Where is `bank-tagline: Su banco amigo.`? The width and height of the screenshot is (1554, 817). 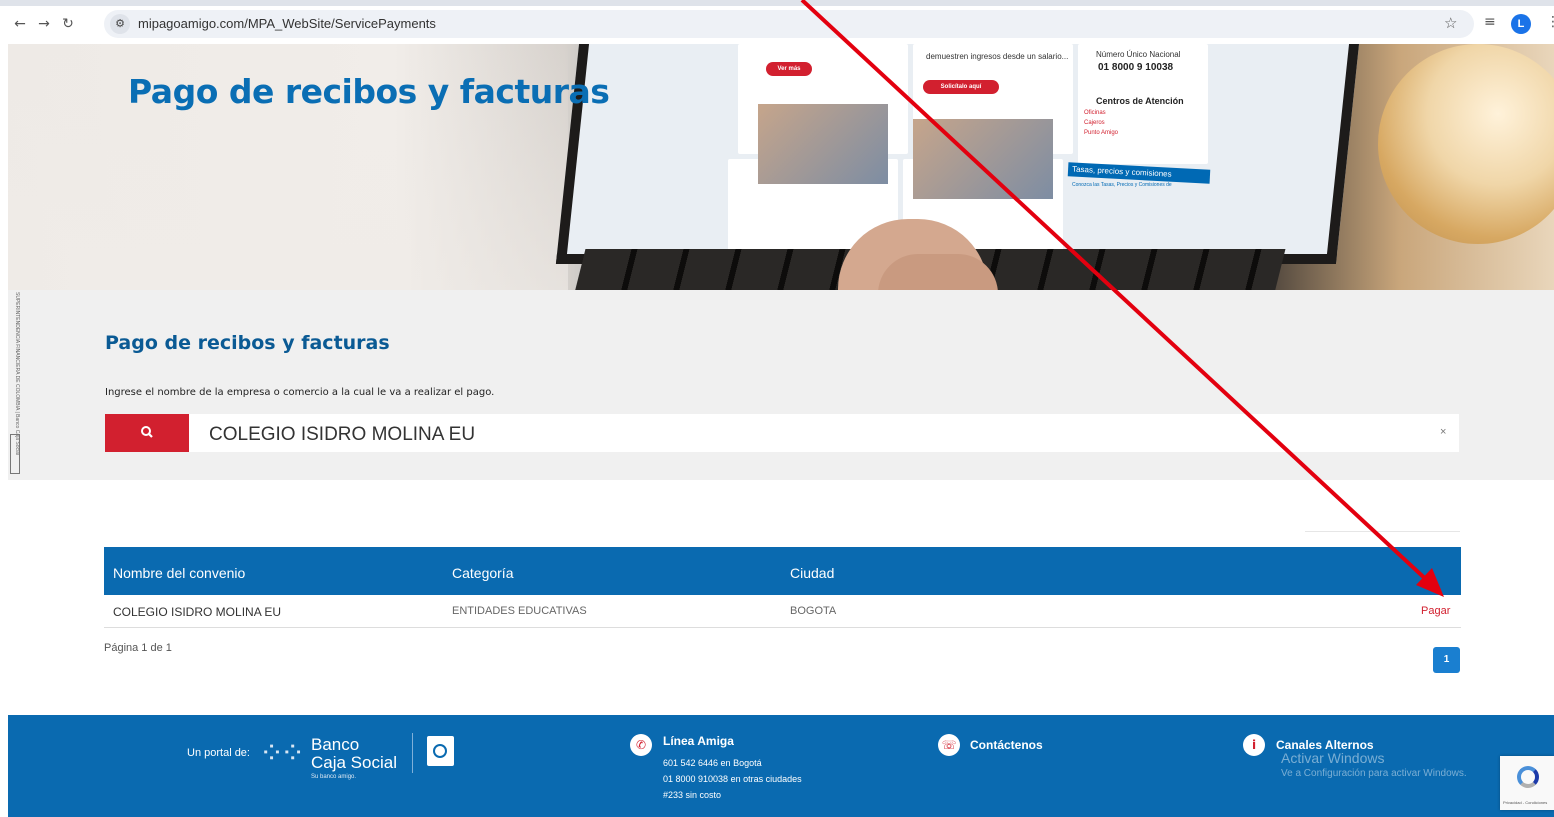
bank-tagline: Su banco amigo. is located at coordinates (334, 777).